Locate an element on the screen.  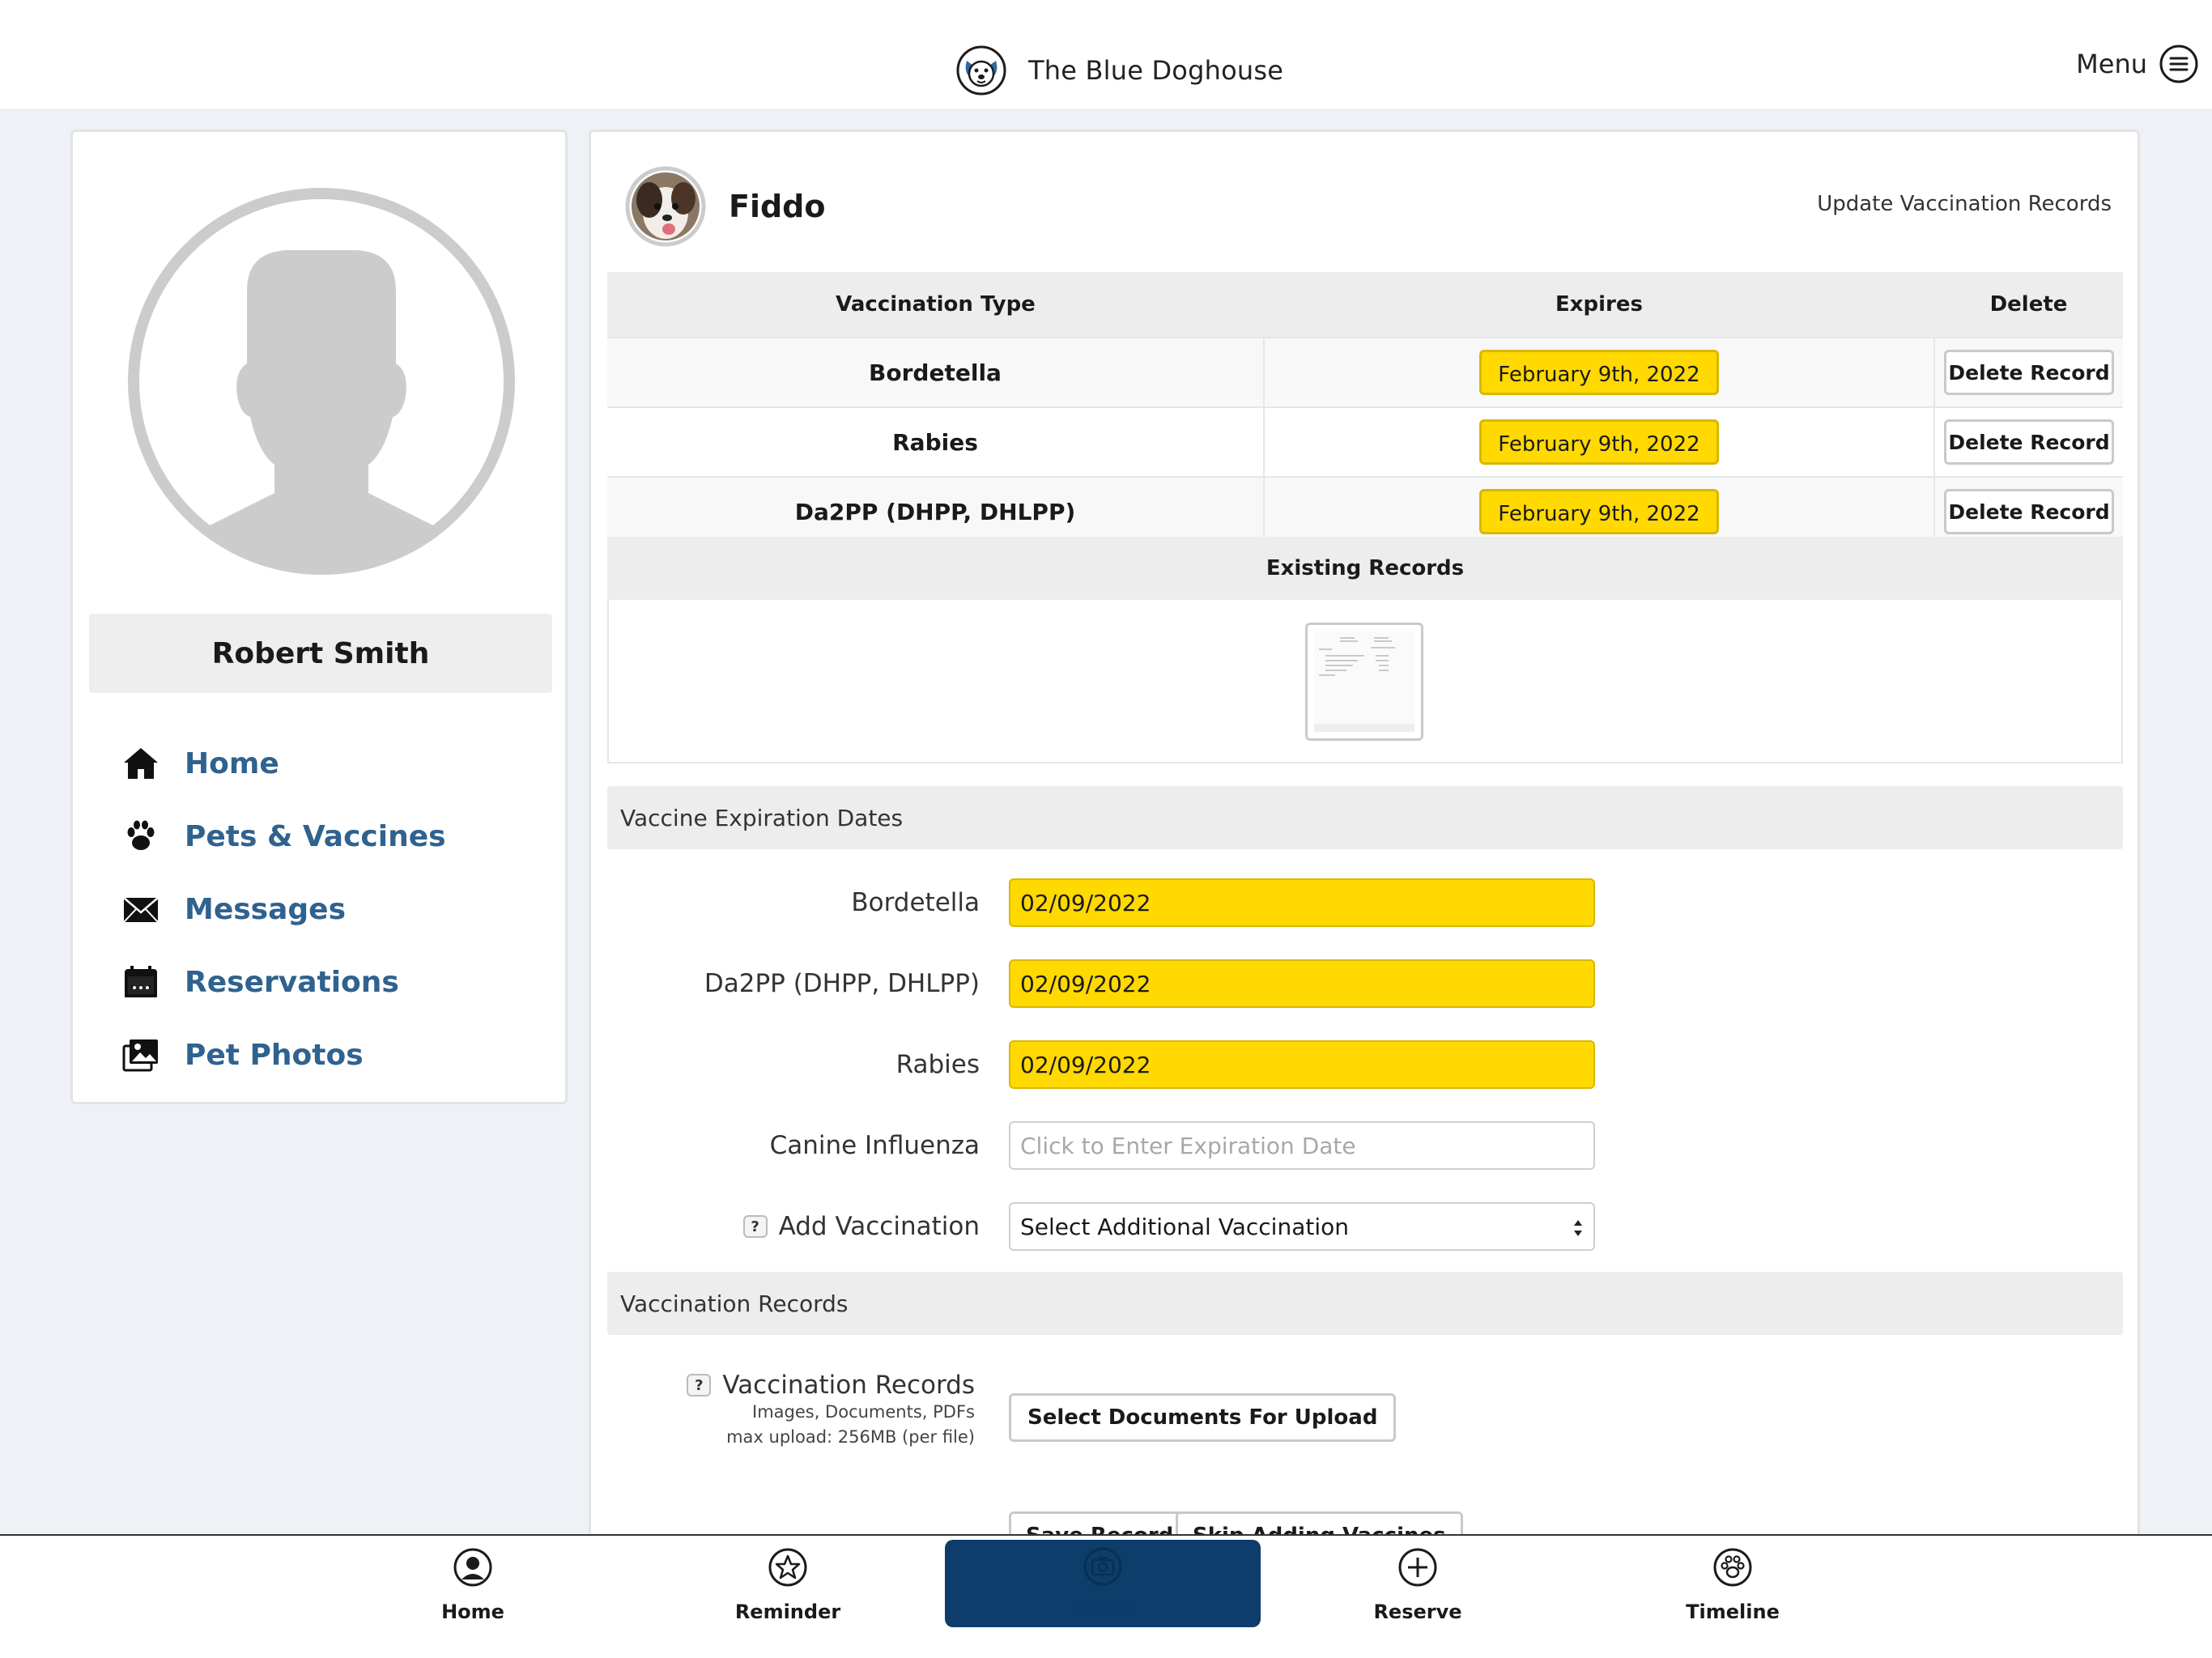
avatar is located at coordinates (322, 381).